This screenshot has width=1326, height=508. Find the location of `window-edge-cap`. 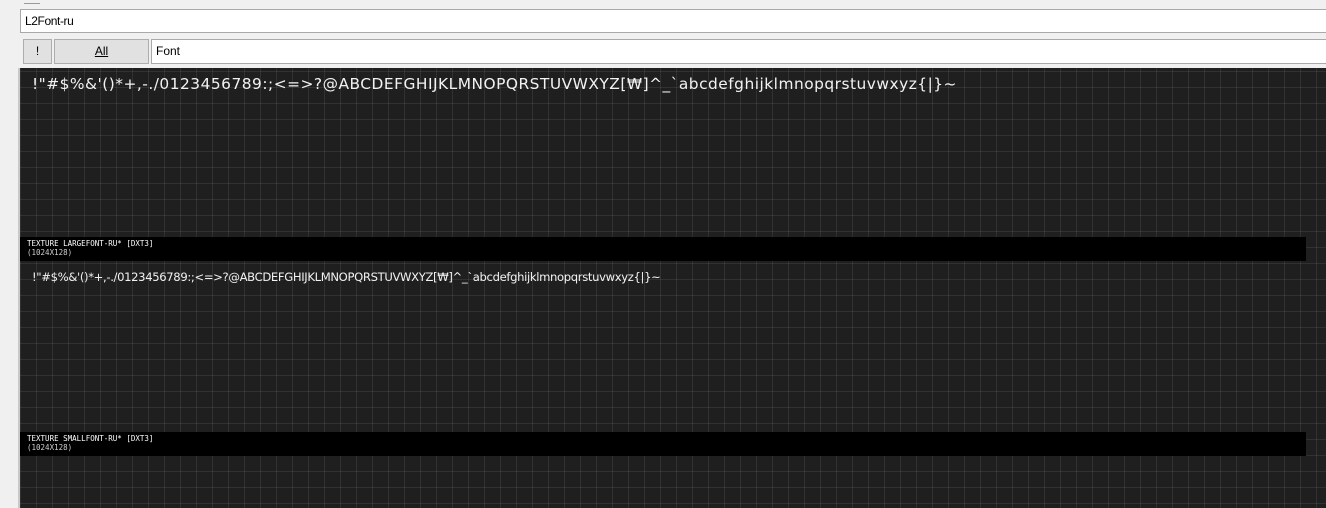

window-edge-cap is located at coordinates (32, 2).